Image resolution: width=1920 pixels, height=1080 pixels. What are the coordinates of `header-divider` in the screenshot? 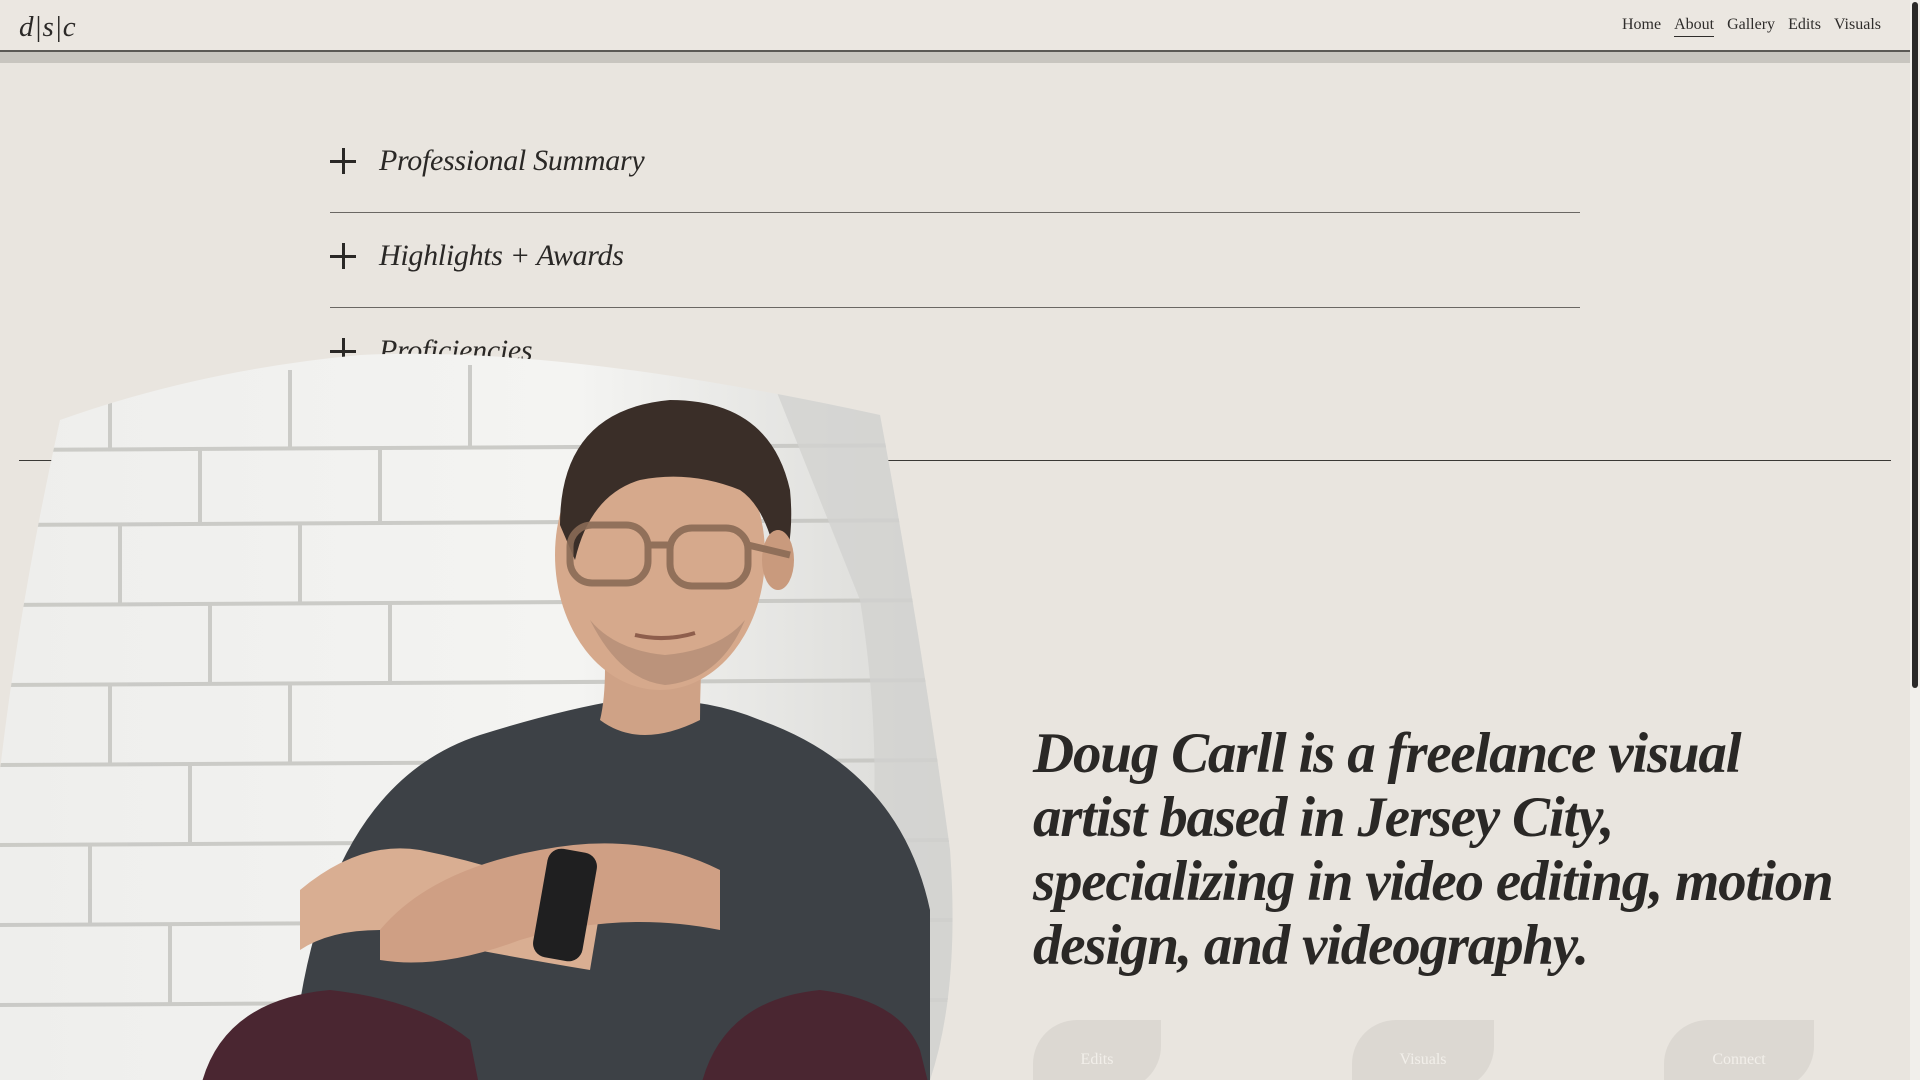 It's located at (955, 51).